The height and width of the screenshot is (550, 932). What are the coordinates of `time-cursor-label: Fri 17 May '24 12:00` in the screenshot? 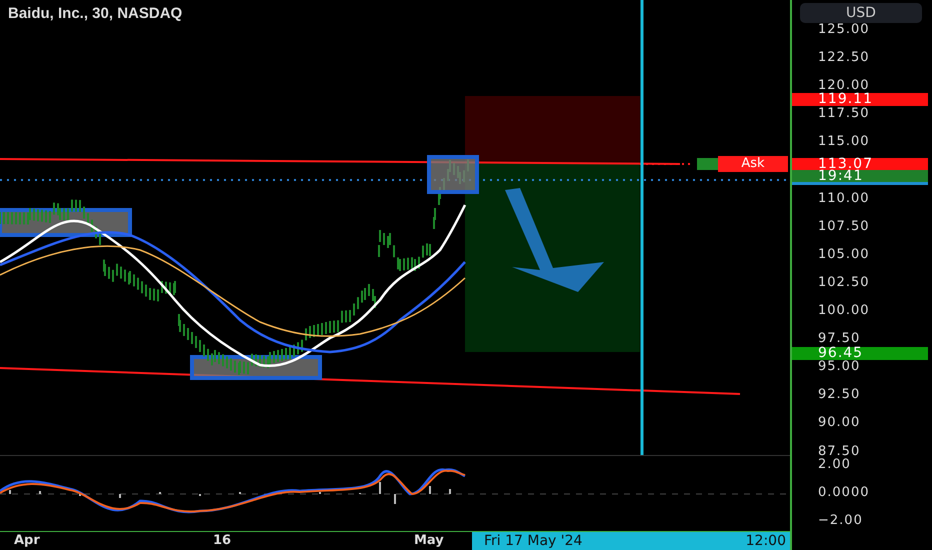 It's located at (631, 541).